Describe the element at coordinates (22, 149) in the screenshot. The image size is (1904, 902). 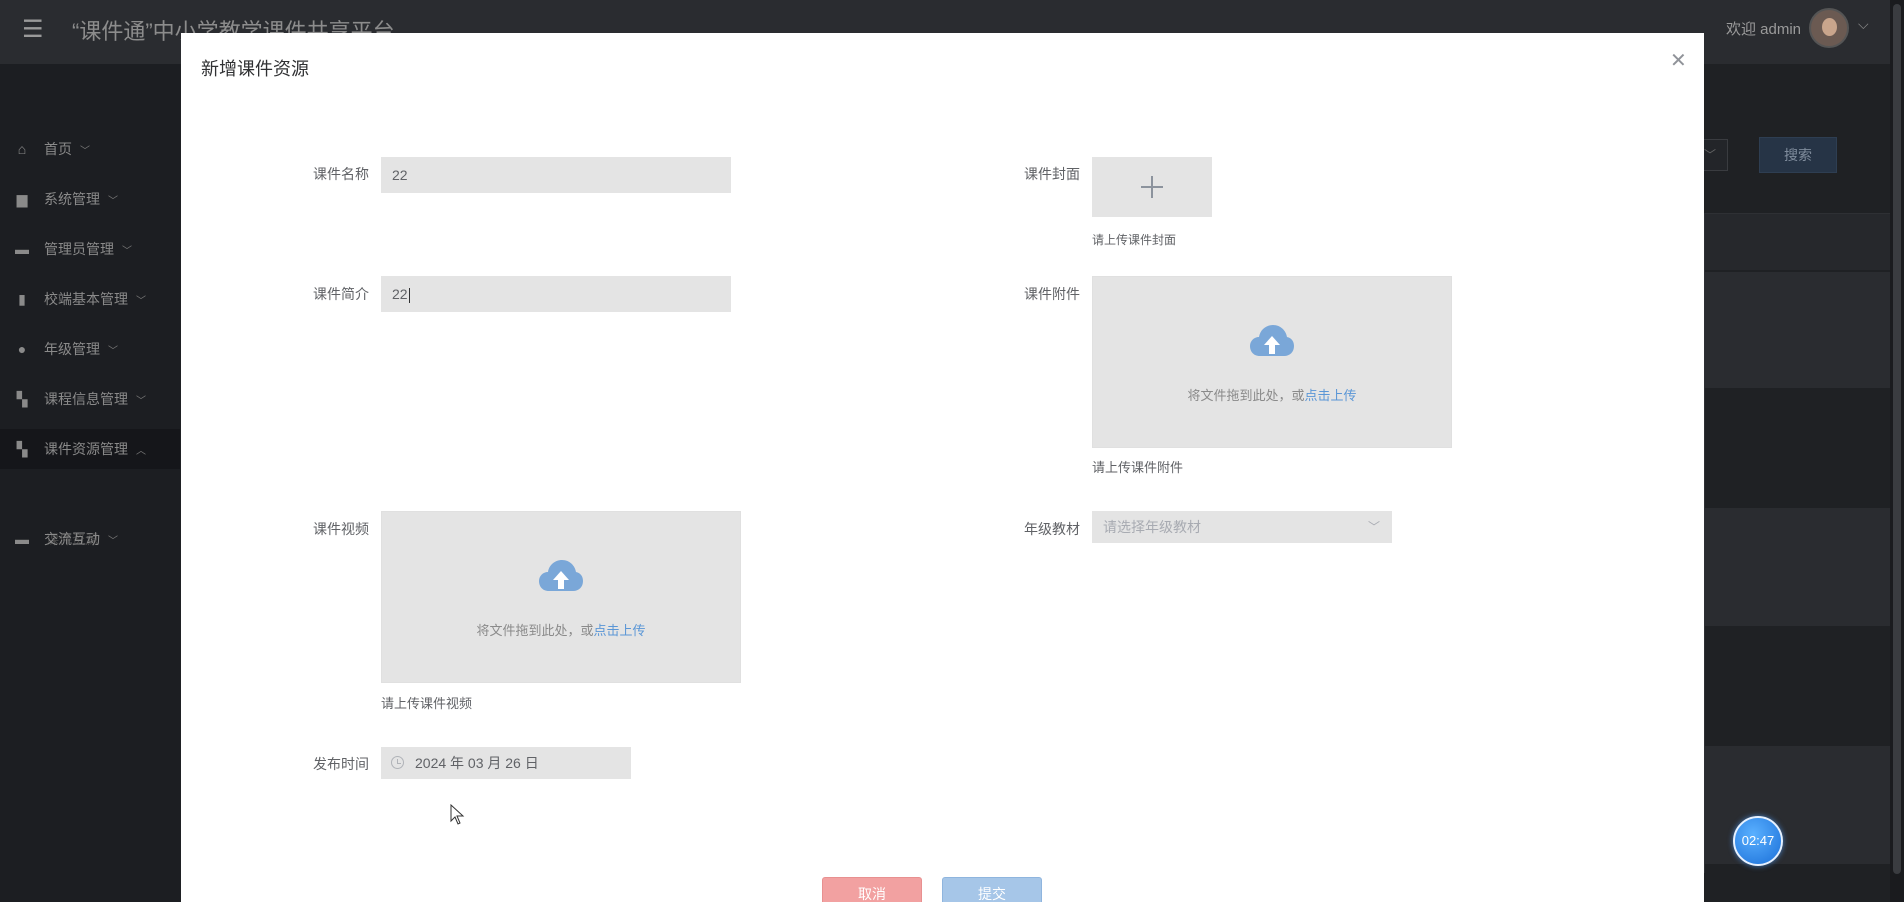
I see `home-icon: ⌂` at that location.